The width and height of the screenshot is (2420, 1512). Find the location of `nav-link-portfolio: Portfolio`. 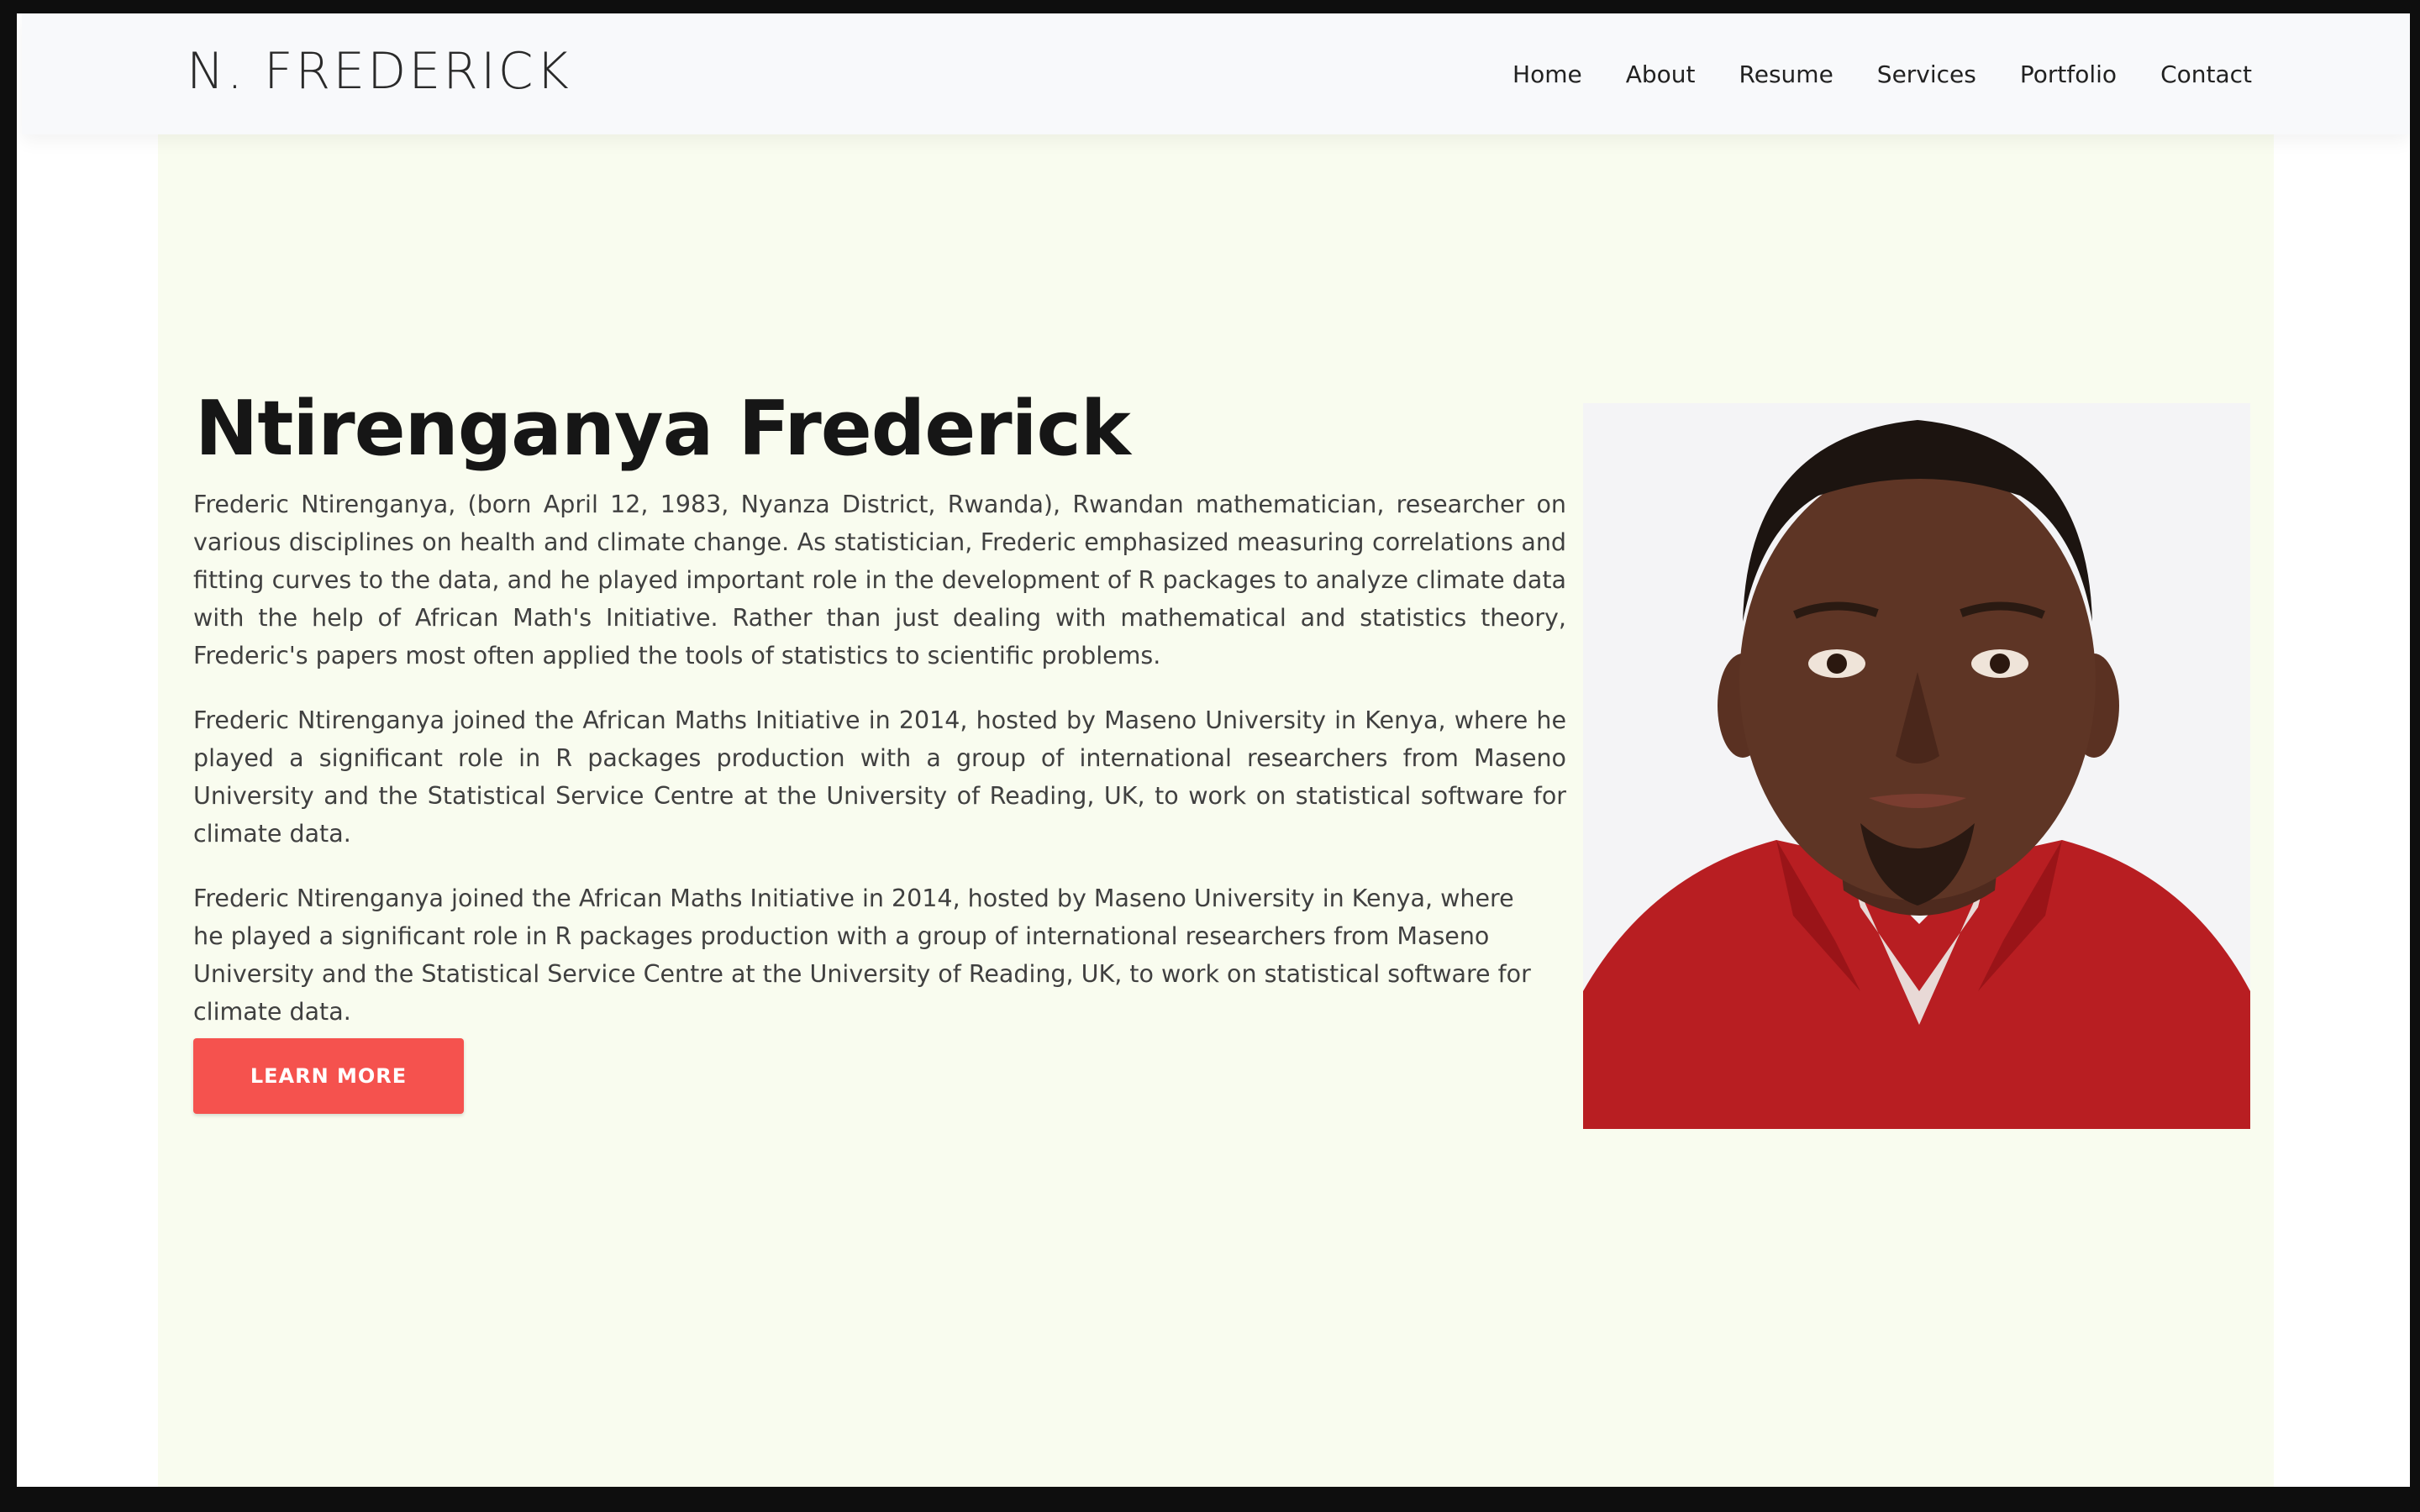

nav-link-portfolio: Portfolio is located at coordinates (2068, 74).